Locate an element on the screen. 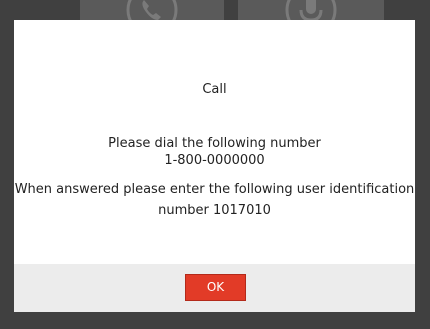  phone-icon is located at coordinates (152, 11).